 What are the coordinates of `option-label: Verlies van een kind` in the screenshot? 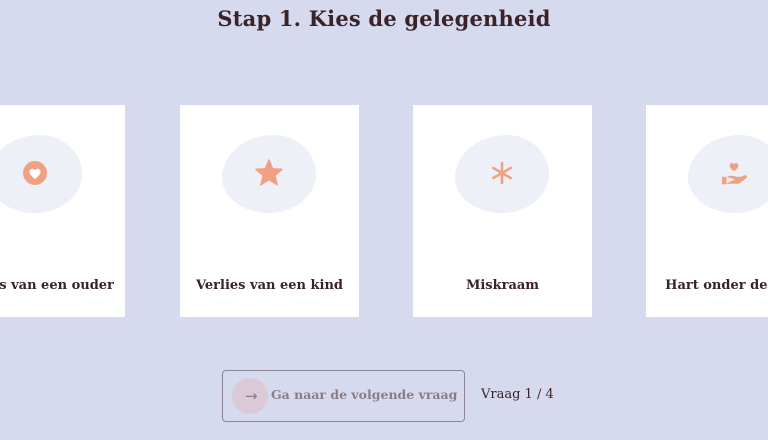 It's located at (269, 285).